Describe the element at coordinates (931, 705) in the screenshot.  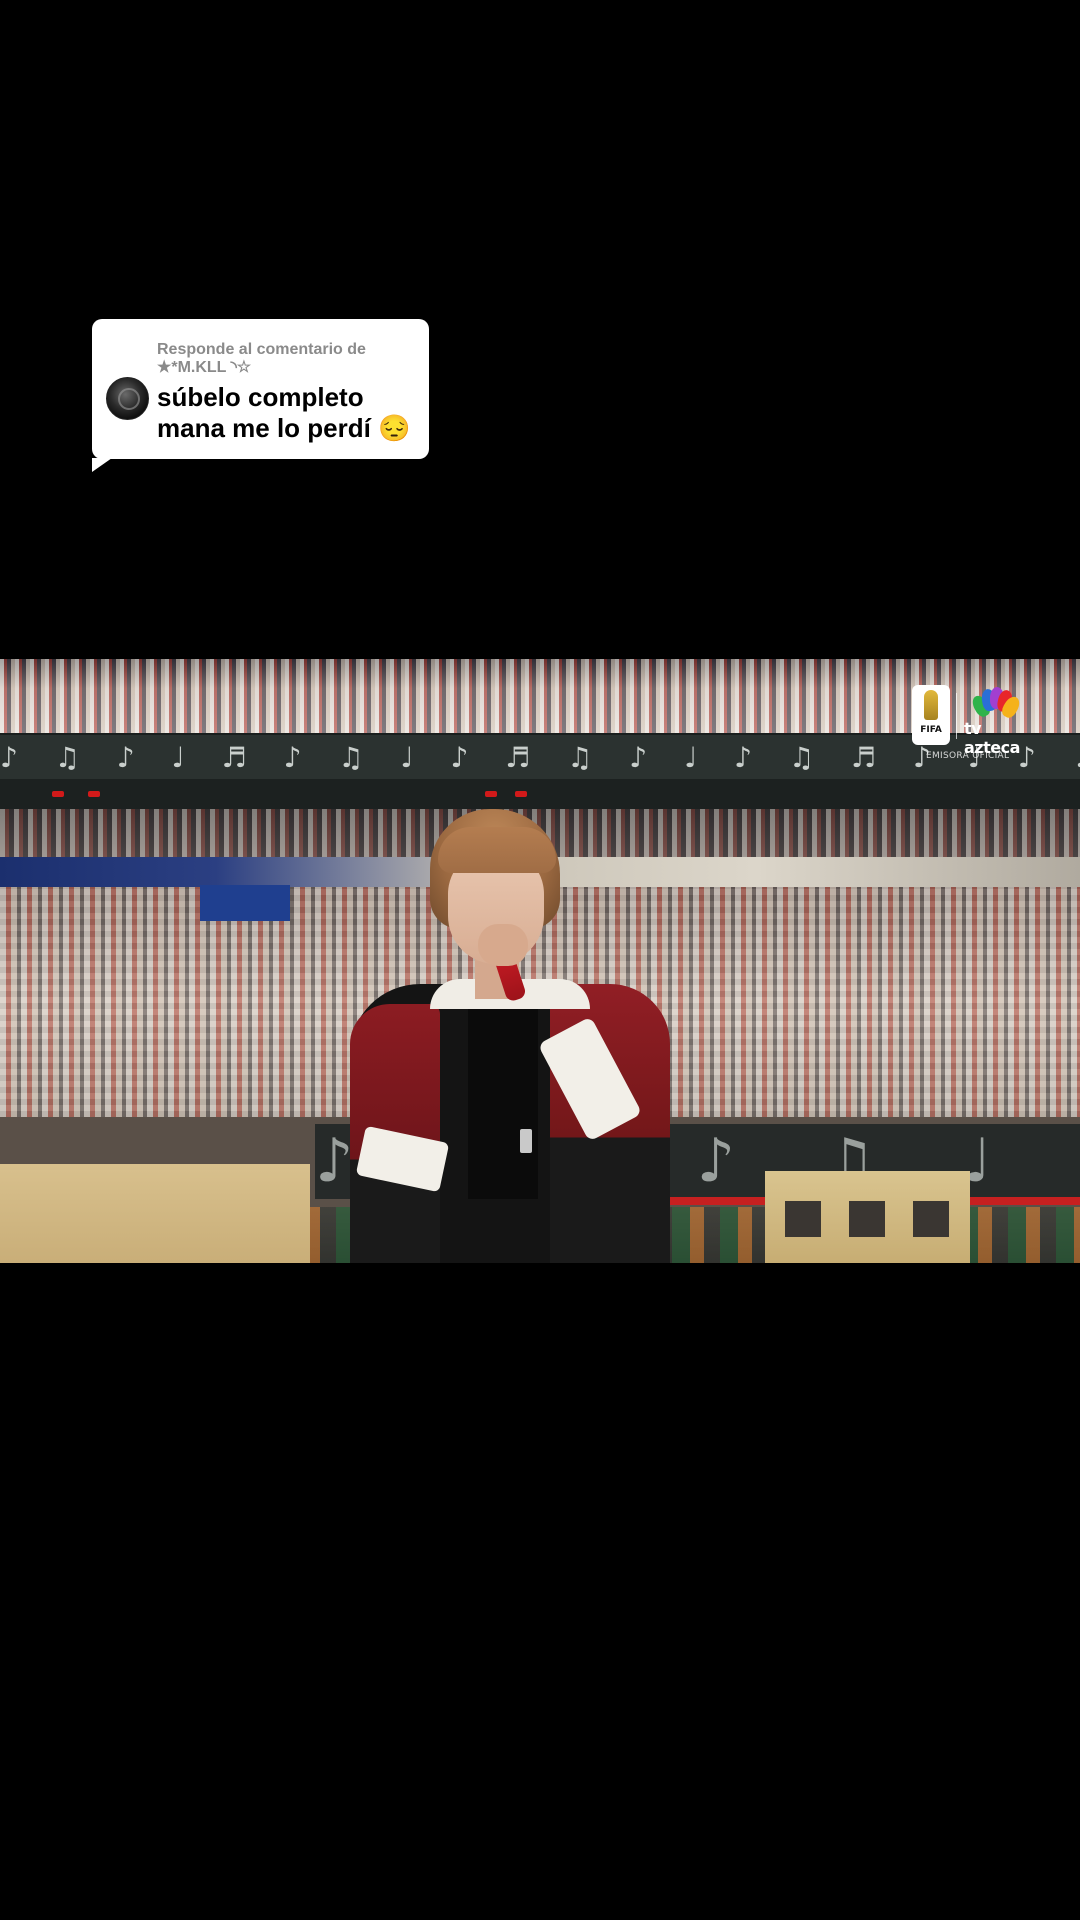
I see `trophy-icon` at that location.